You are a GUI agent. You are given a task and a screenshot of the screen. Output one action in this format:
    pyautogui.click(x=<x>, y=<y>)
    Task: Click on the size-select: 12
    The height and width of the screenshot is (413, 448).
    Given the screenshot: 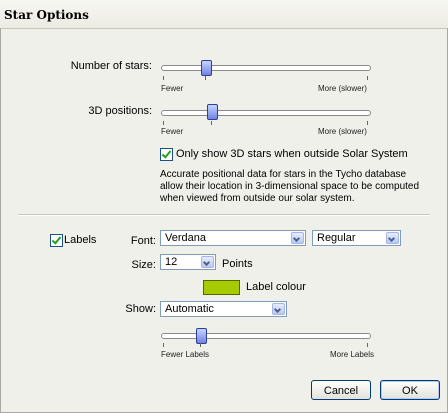 What is the action you would take?
    pyautogui.click(x=188, y=262)
    